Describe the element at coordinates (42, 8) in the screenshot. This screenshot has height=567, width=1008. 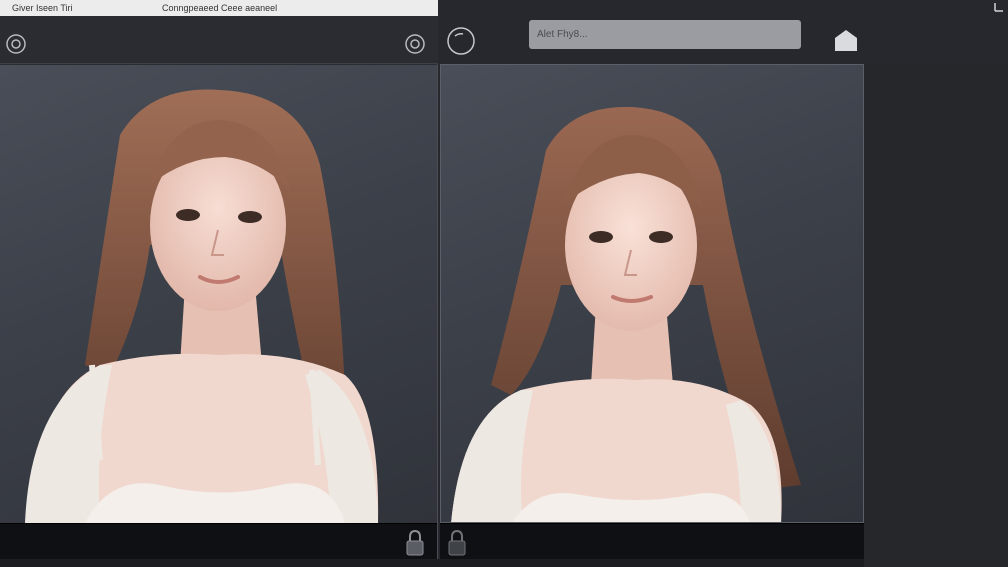
I see `tab-label-a: Giver Iseen Tiri` at that location.